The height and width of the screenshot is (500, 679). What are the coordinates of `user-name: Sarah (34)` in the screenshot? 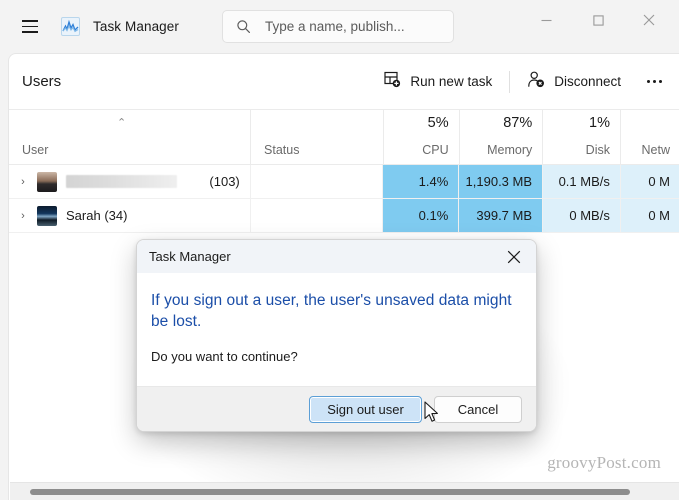 It's located at (96, 215).